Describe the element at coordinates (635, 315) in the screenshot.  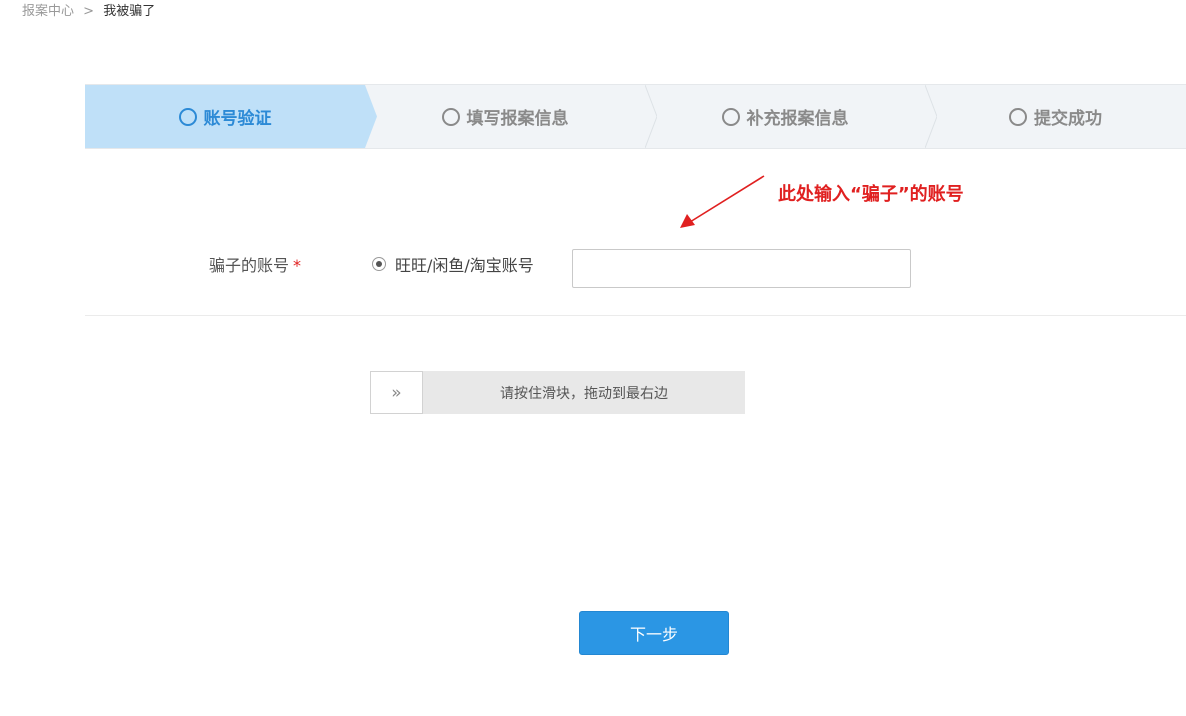
I see `divider` at that location.